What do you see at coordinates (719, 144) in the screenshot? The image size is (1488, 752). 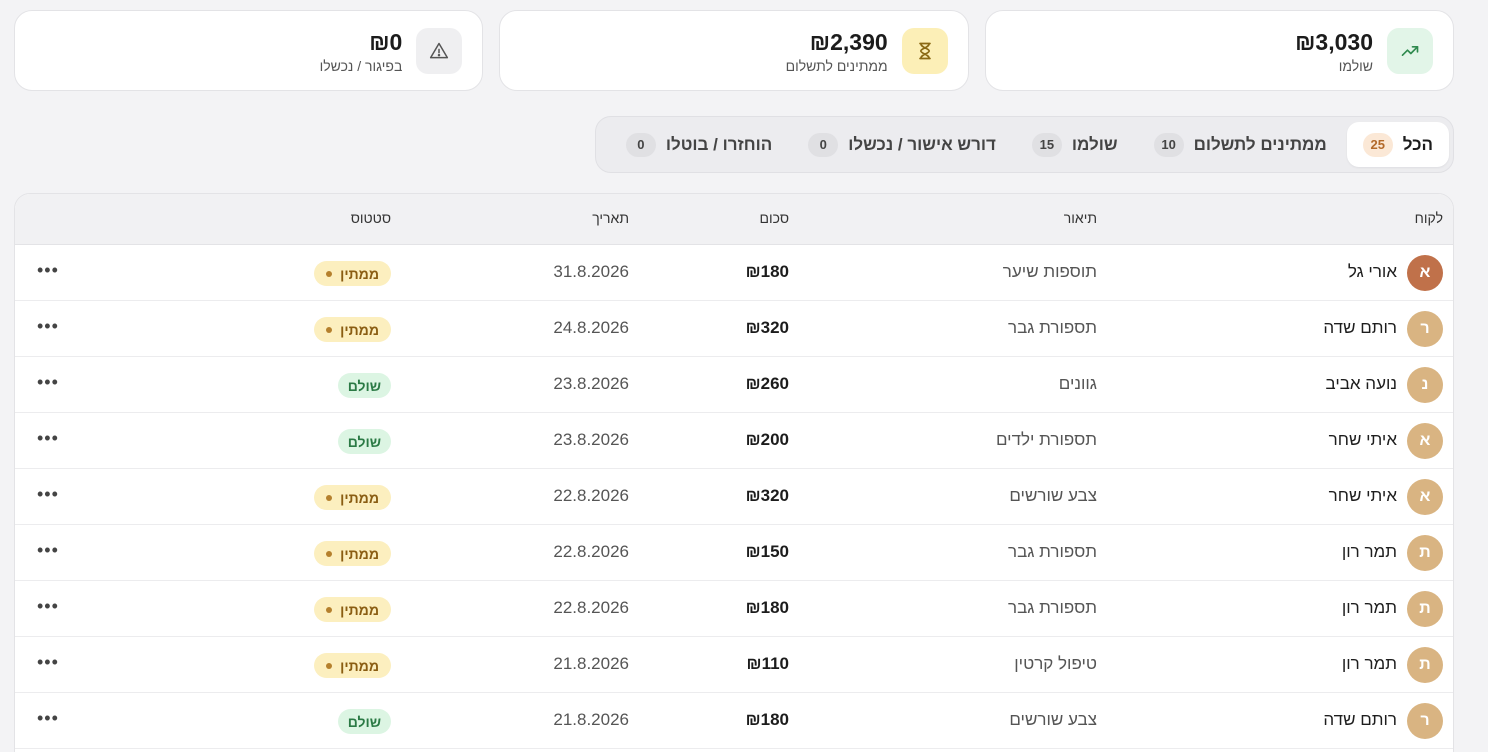 I see `tab-label: הוחזרו / בוטלו` at bounding box center [719, 144].